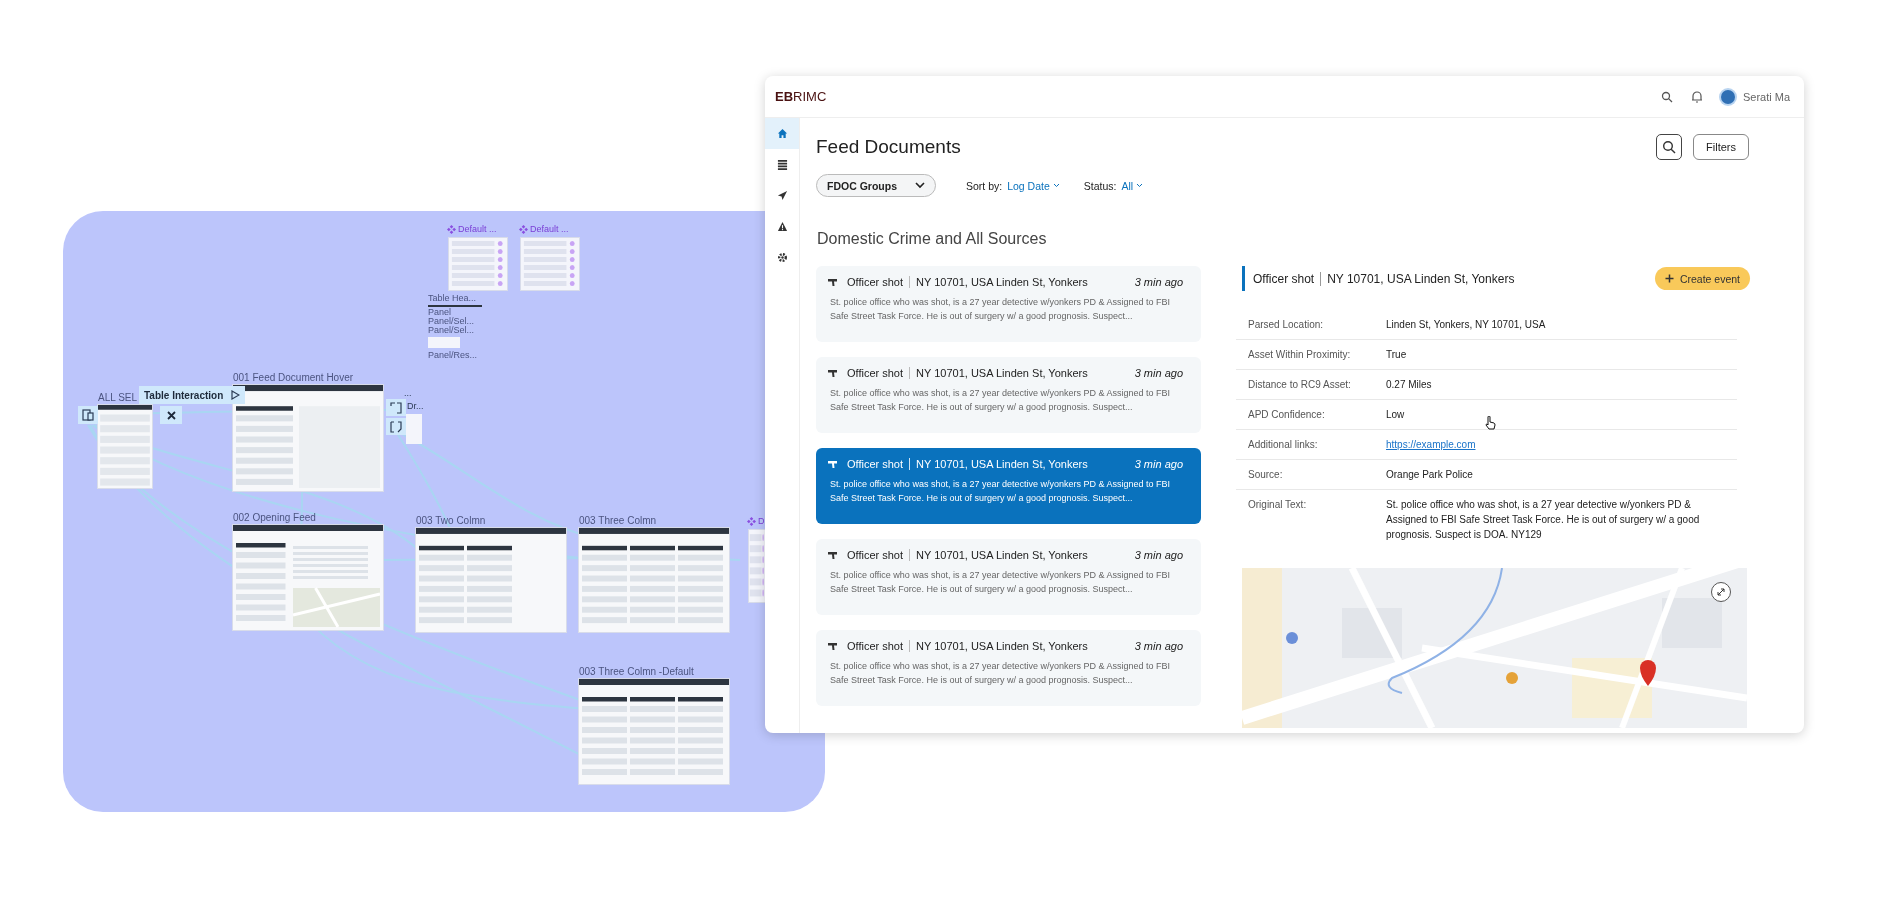  Describe the element at coordinates (801, 96) in the screenshot. I see `app-logo: EBRIMC` at that location.